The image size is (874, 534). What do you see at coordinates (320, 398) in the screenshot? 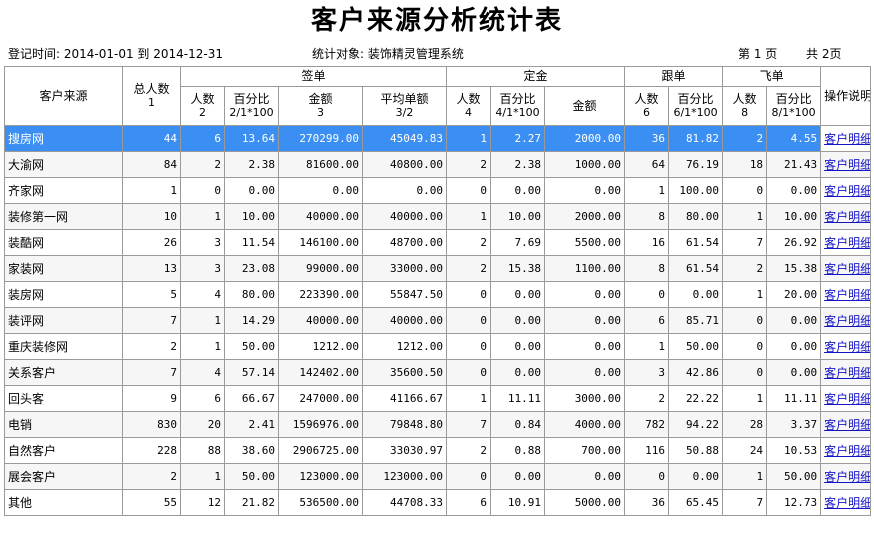
I see `cell-signed-amount: 247000.00` at bounding box center [320, 398].